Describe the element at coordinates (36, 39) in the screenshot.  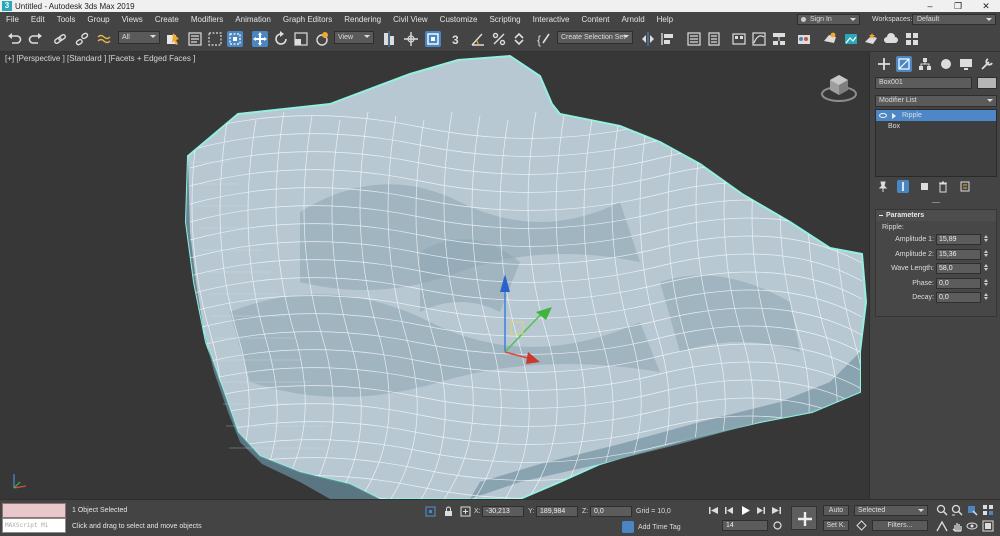
I see `redo-icon` at that location.